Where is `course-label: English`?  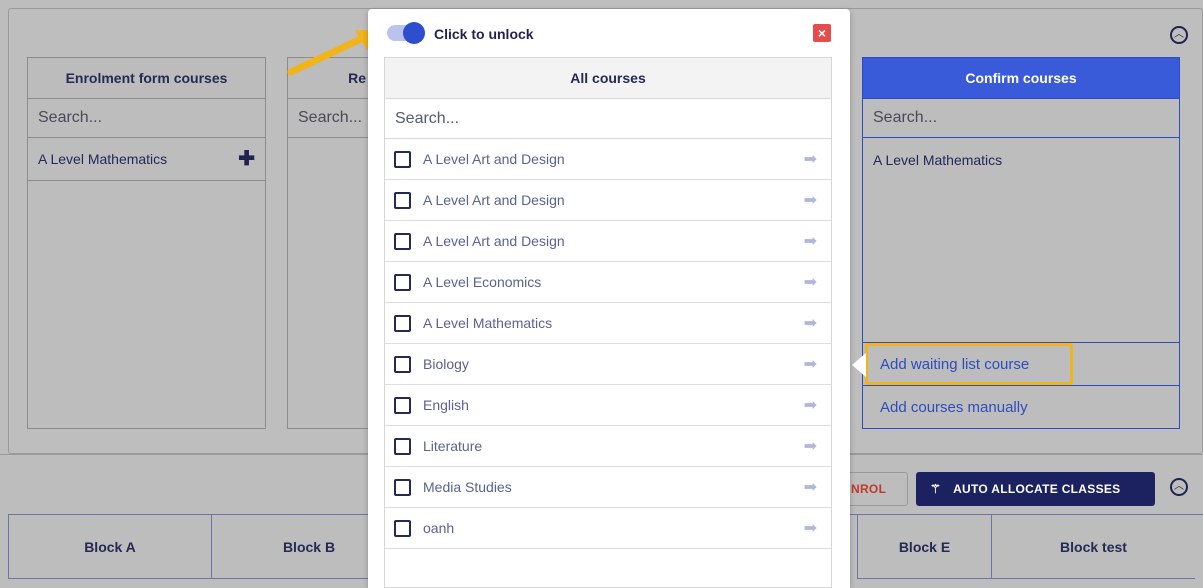 course-label: English is located at coordinates (446, 405).